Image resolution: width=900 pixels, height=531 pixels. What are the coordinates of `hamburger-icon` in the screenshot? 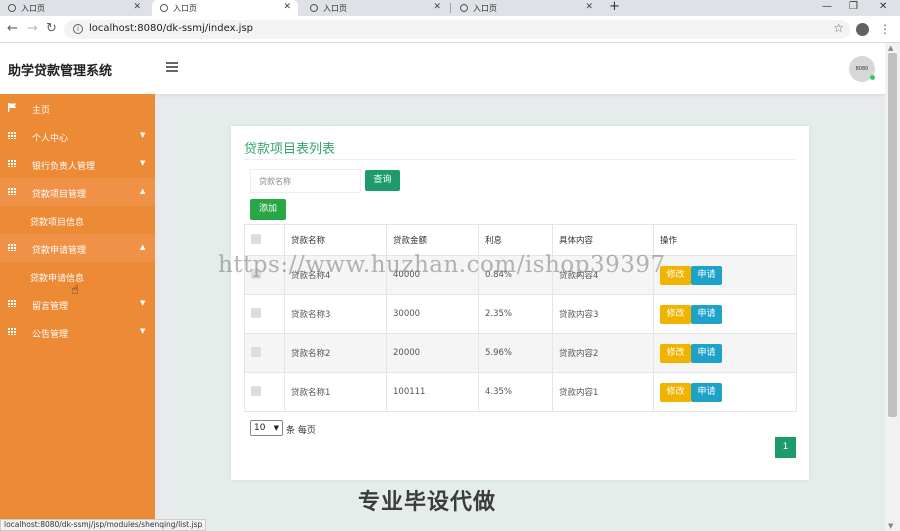 It's located at (172, 67).